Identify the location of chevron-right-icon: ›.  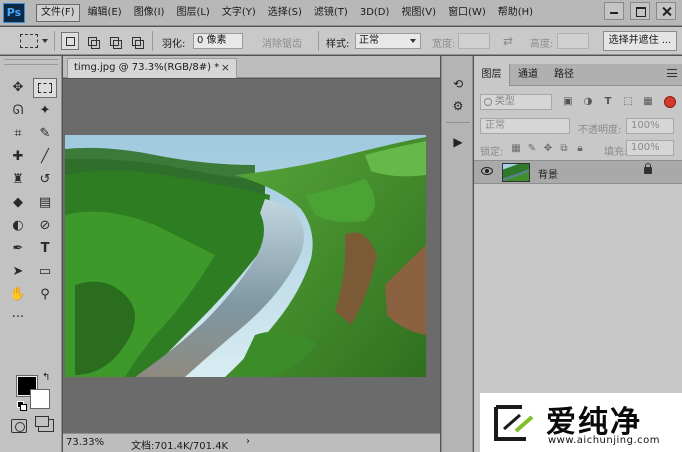
(248, 441).